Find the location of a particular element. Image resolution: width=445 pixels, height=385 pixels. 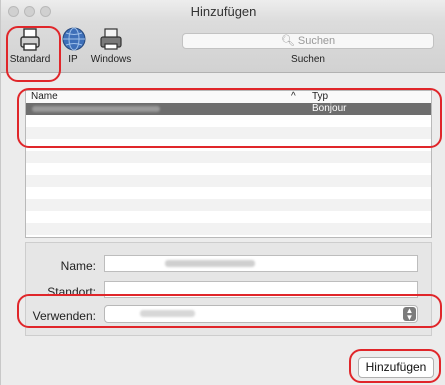

toolbar-standard-button: Standard is located at coordinates (30, 44).